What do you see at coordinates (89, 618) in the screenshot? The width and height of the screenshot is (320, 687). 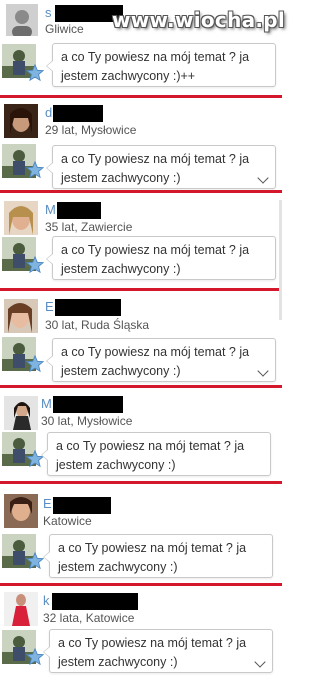 I see `user-location: 32 lata, Katowice` at bounding box center [89, 618].